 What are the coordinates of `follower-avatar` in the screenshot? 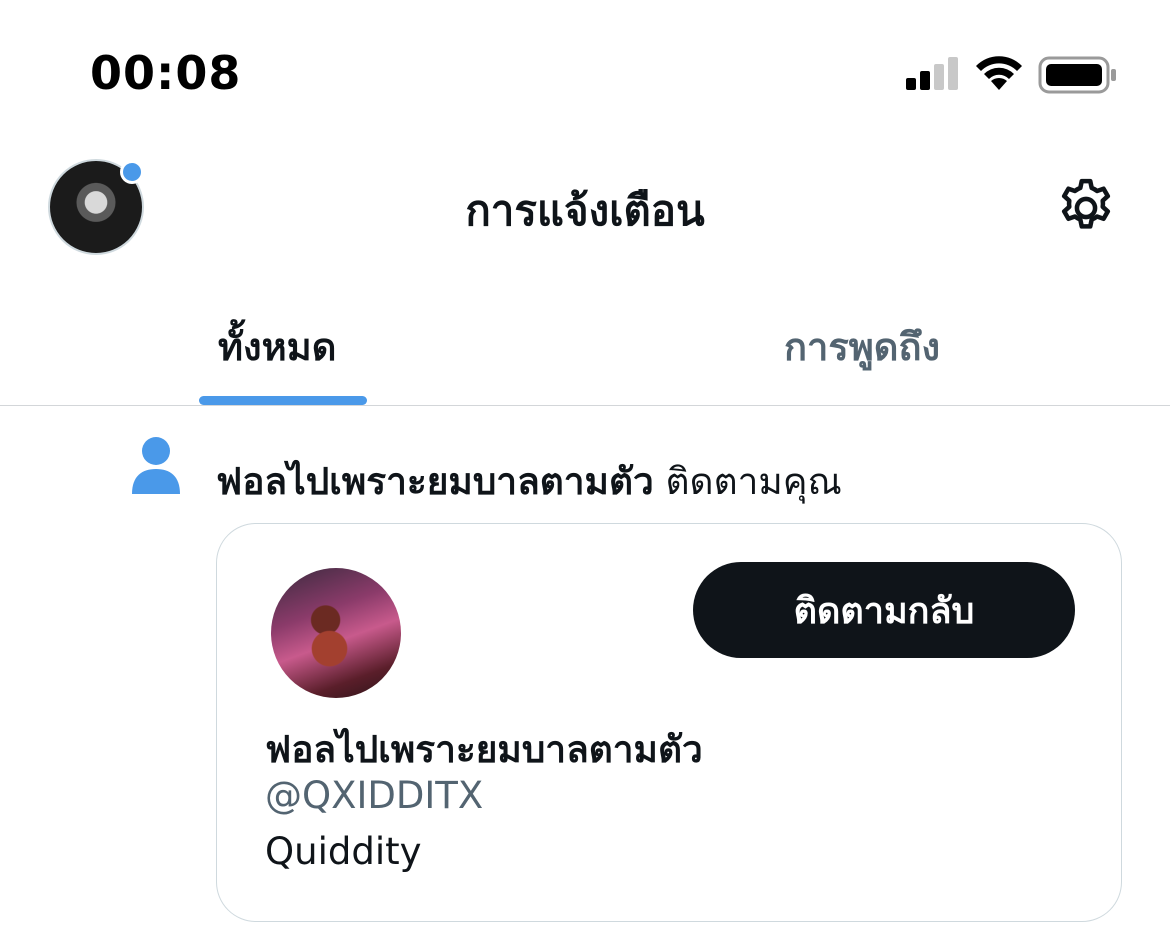 It's located at (336, 633).